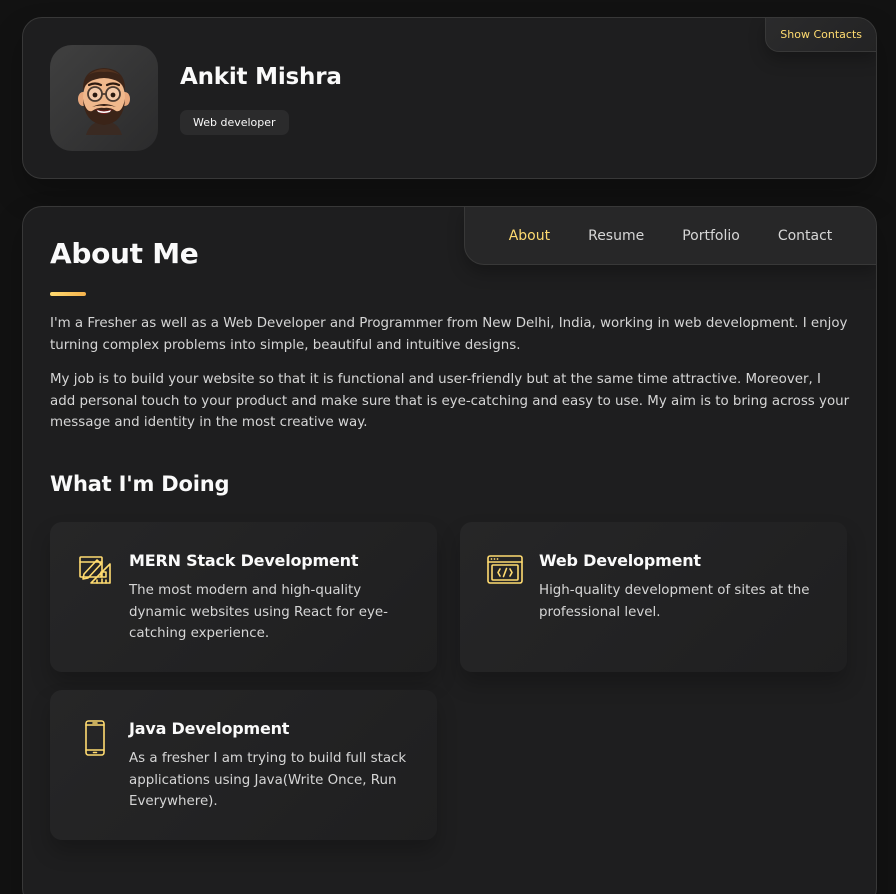 Image resolution: width=896 pixels, height=894 pixels. Describe the element at coordinates (820, 35) in the screenshot. I see `show-contacts-button: Show Contacts` at that location.